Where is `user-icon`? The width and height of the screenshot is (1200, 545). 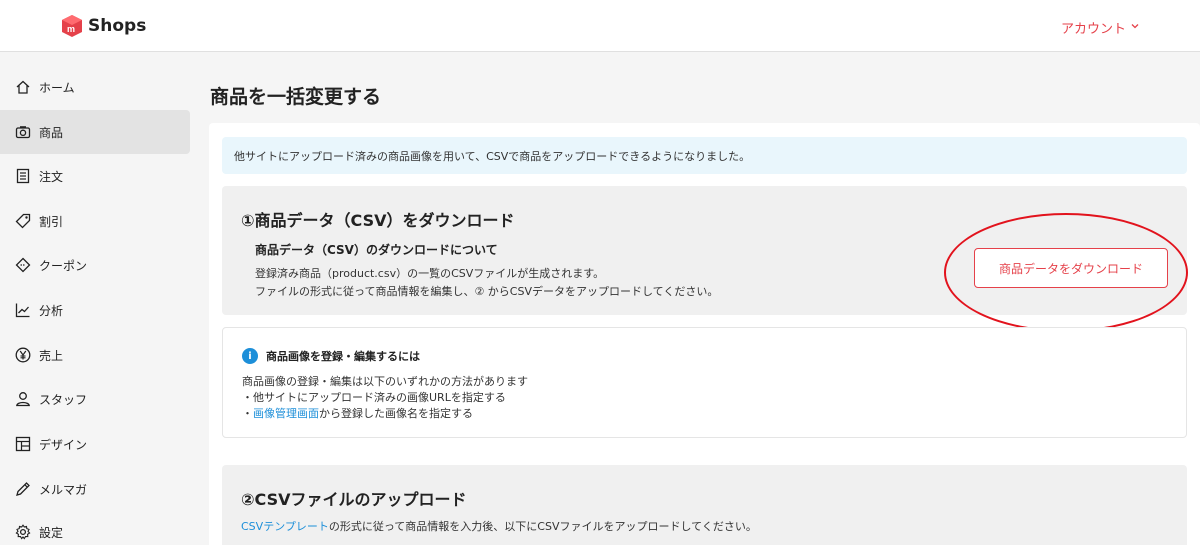
user-icon is located at coordinates (23, 399).